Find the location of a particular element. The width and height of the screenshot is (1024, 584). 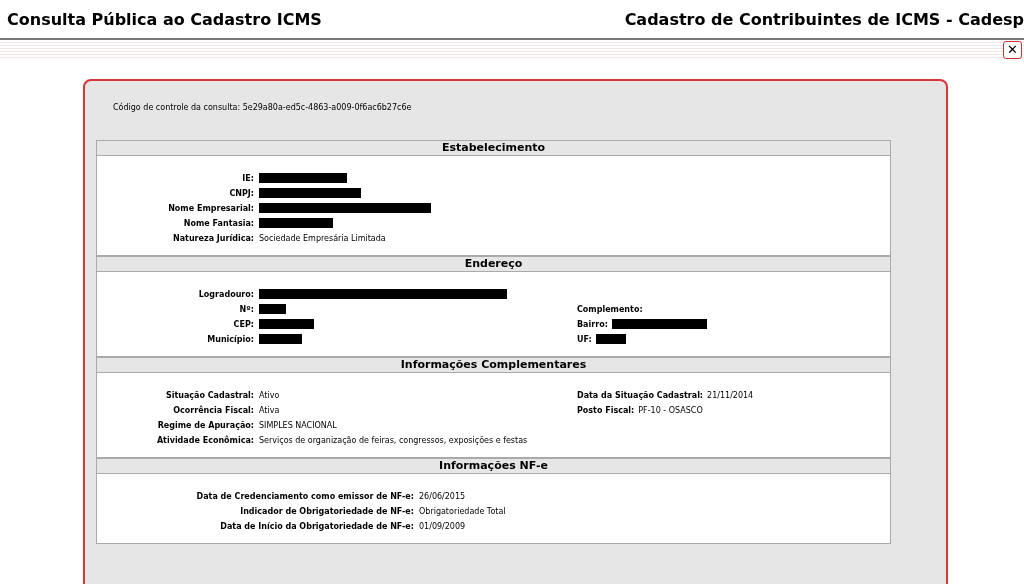

field-value: 21/11/2014 is located at coordinates (730, 396).